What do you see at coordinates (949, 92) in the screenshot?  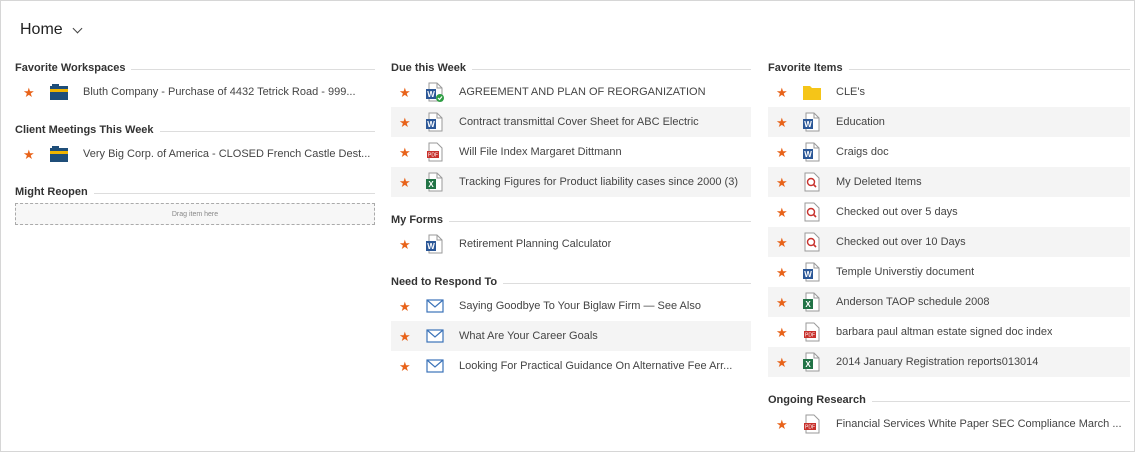 I see `list-item: ★ CLE's` at bounding box center [949, 92].